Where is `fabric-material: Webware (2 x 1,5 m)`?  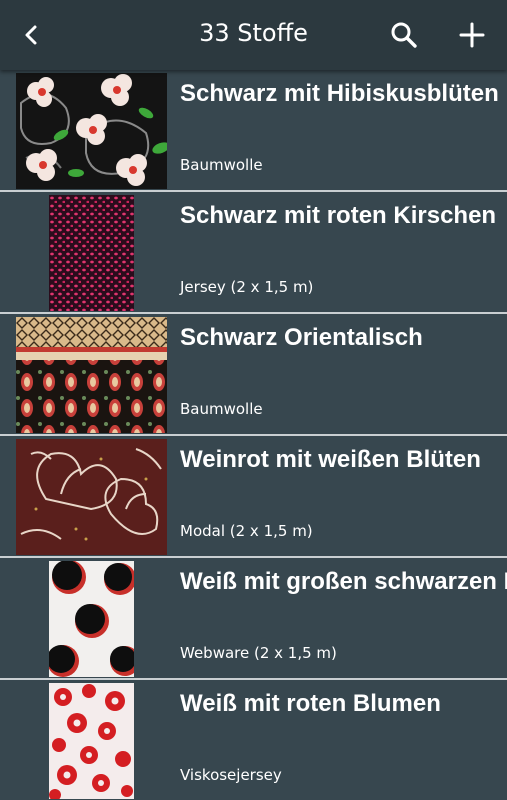
fabric-material: Webware (2 x 1,5 m) is located at coordinates (258, 653).